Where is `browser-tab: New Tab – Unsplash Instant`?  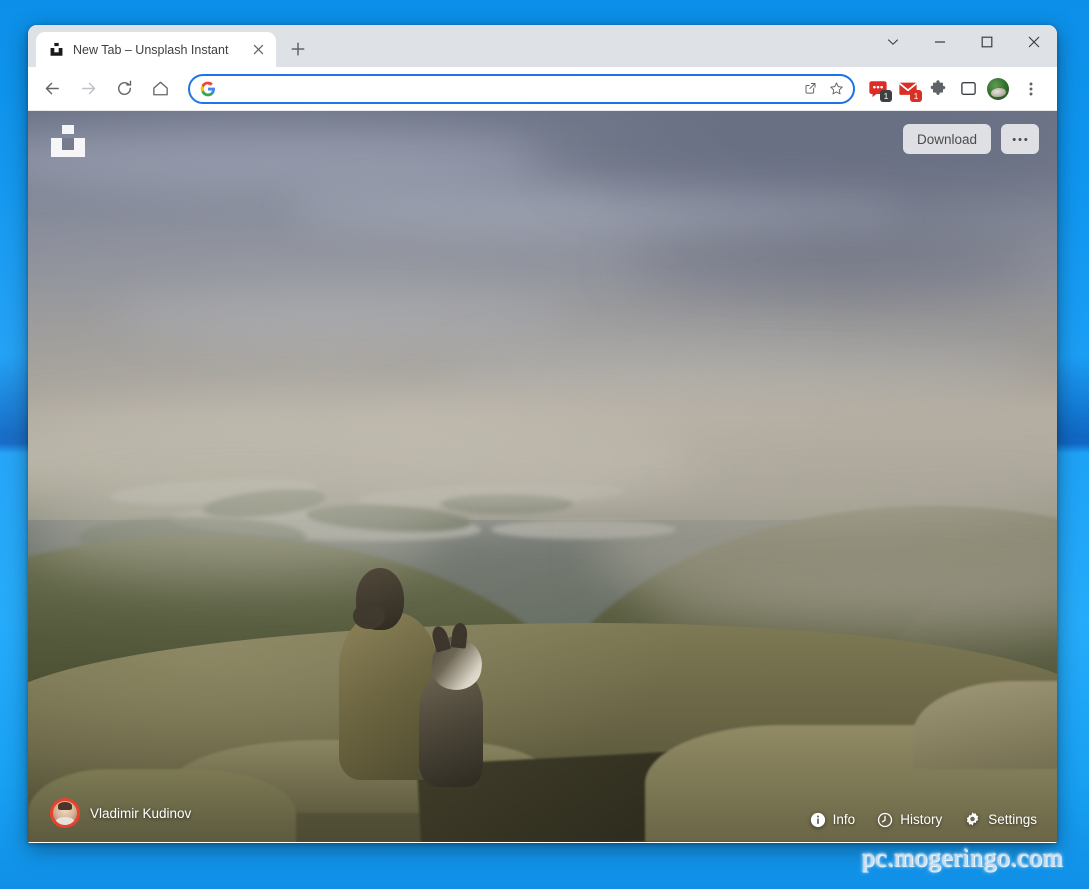
browser-tab: New Tab – Unsplash Instant is located at coordinates (156, 49).